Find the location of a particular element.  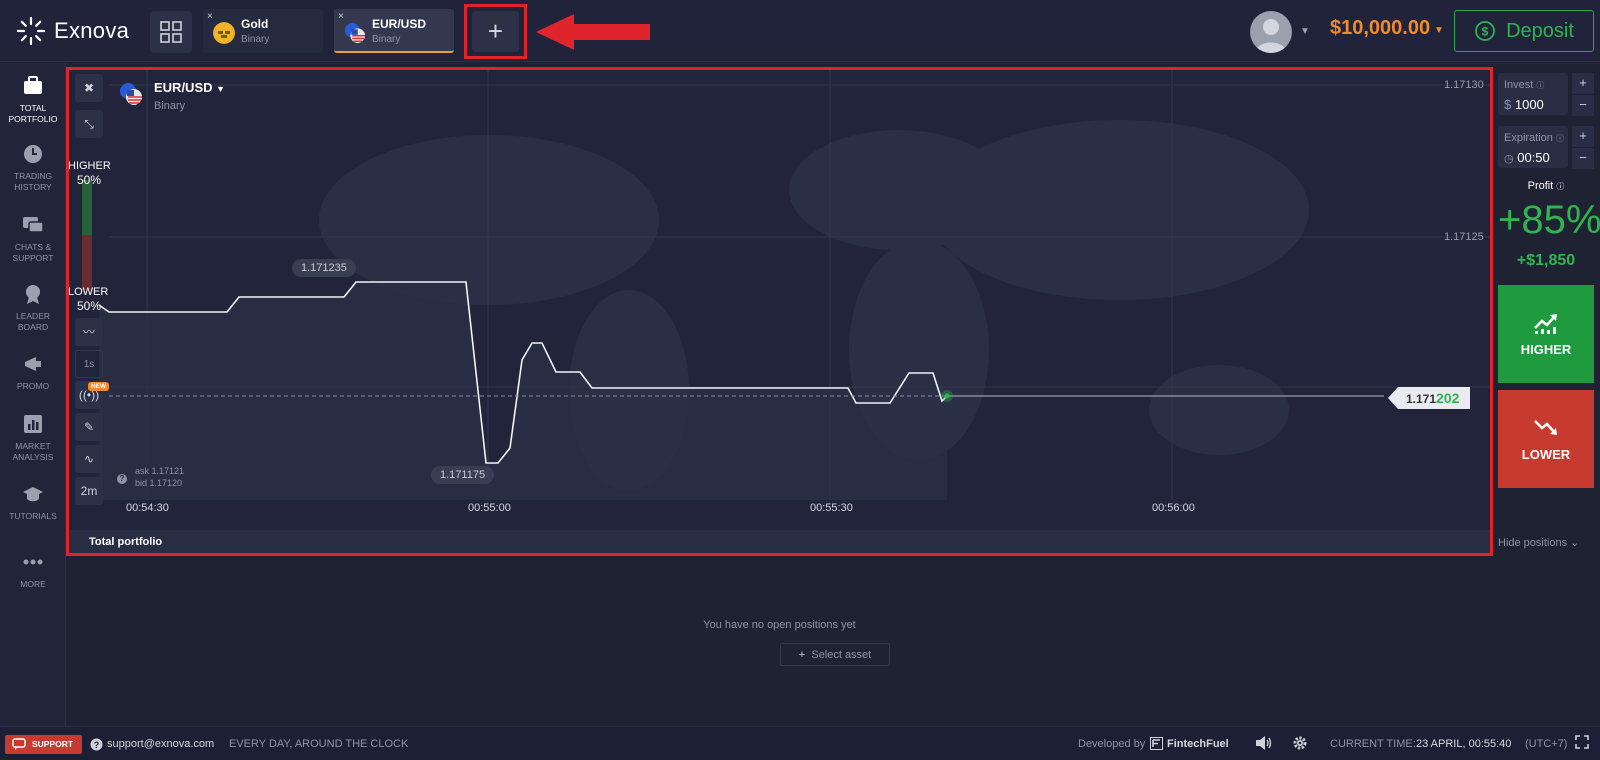

invest-field: Invest ⓘ $ 1000 is located at coordinates (1533, 94).